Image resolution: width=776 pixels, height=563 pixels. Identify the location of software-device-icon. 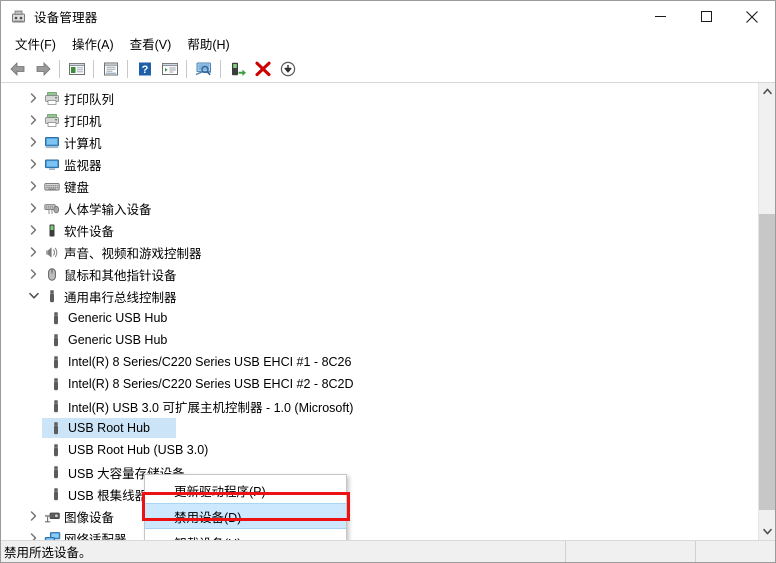
(52, 230).